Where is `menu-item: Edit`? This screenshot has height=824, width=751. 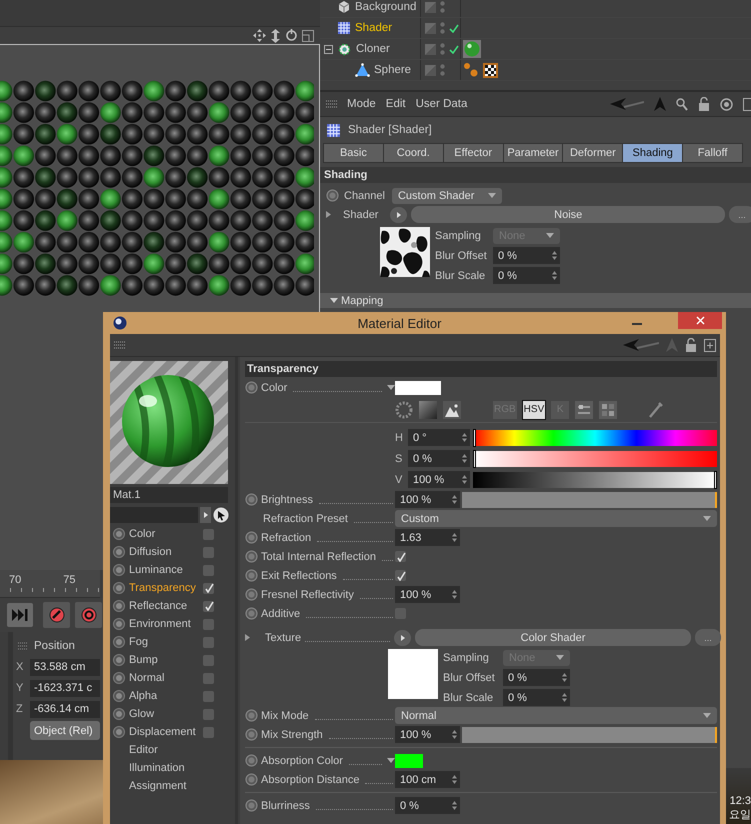 menu-item: Edit is located at coordinates (396, 104).